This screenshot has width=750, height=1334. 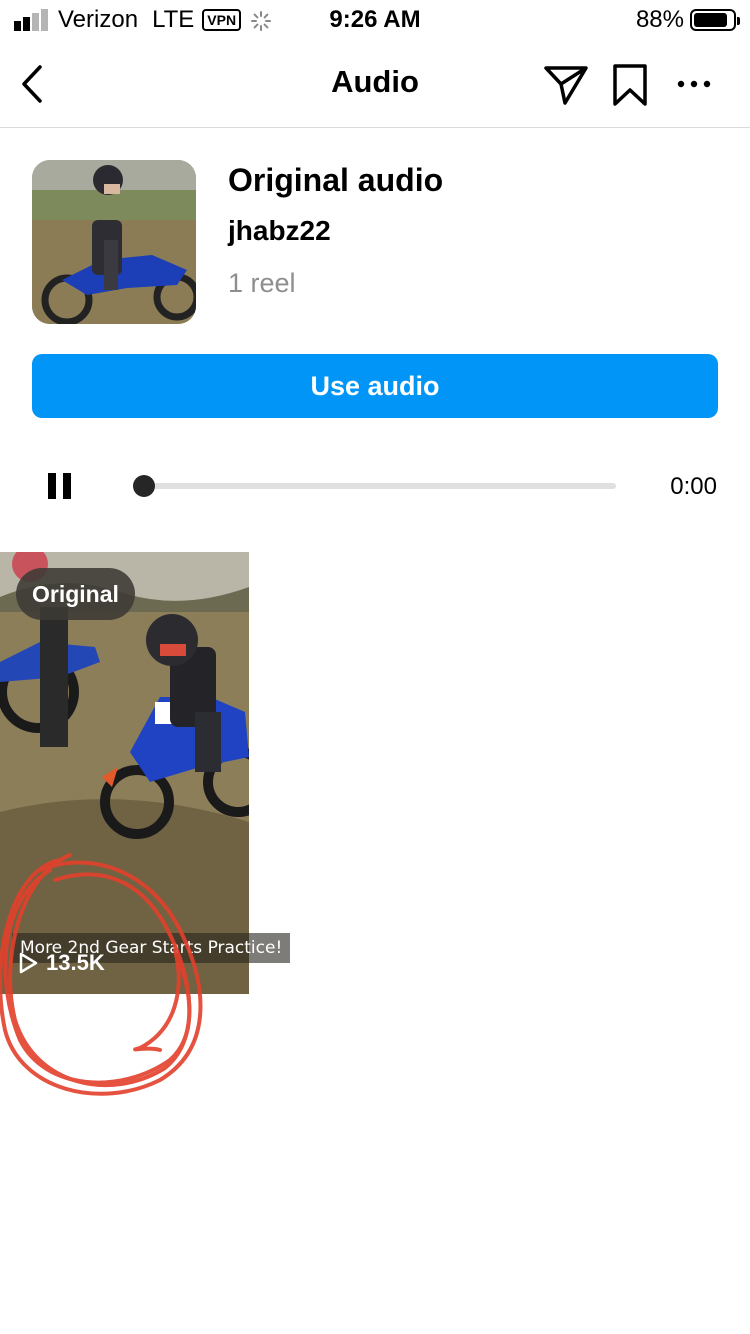 I want to click on original-badge: Original, so click(x=75, y=594).